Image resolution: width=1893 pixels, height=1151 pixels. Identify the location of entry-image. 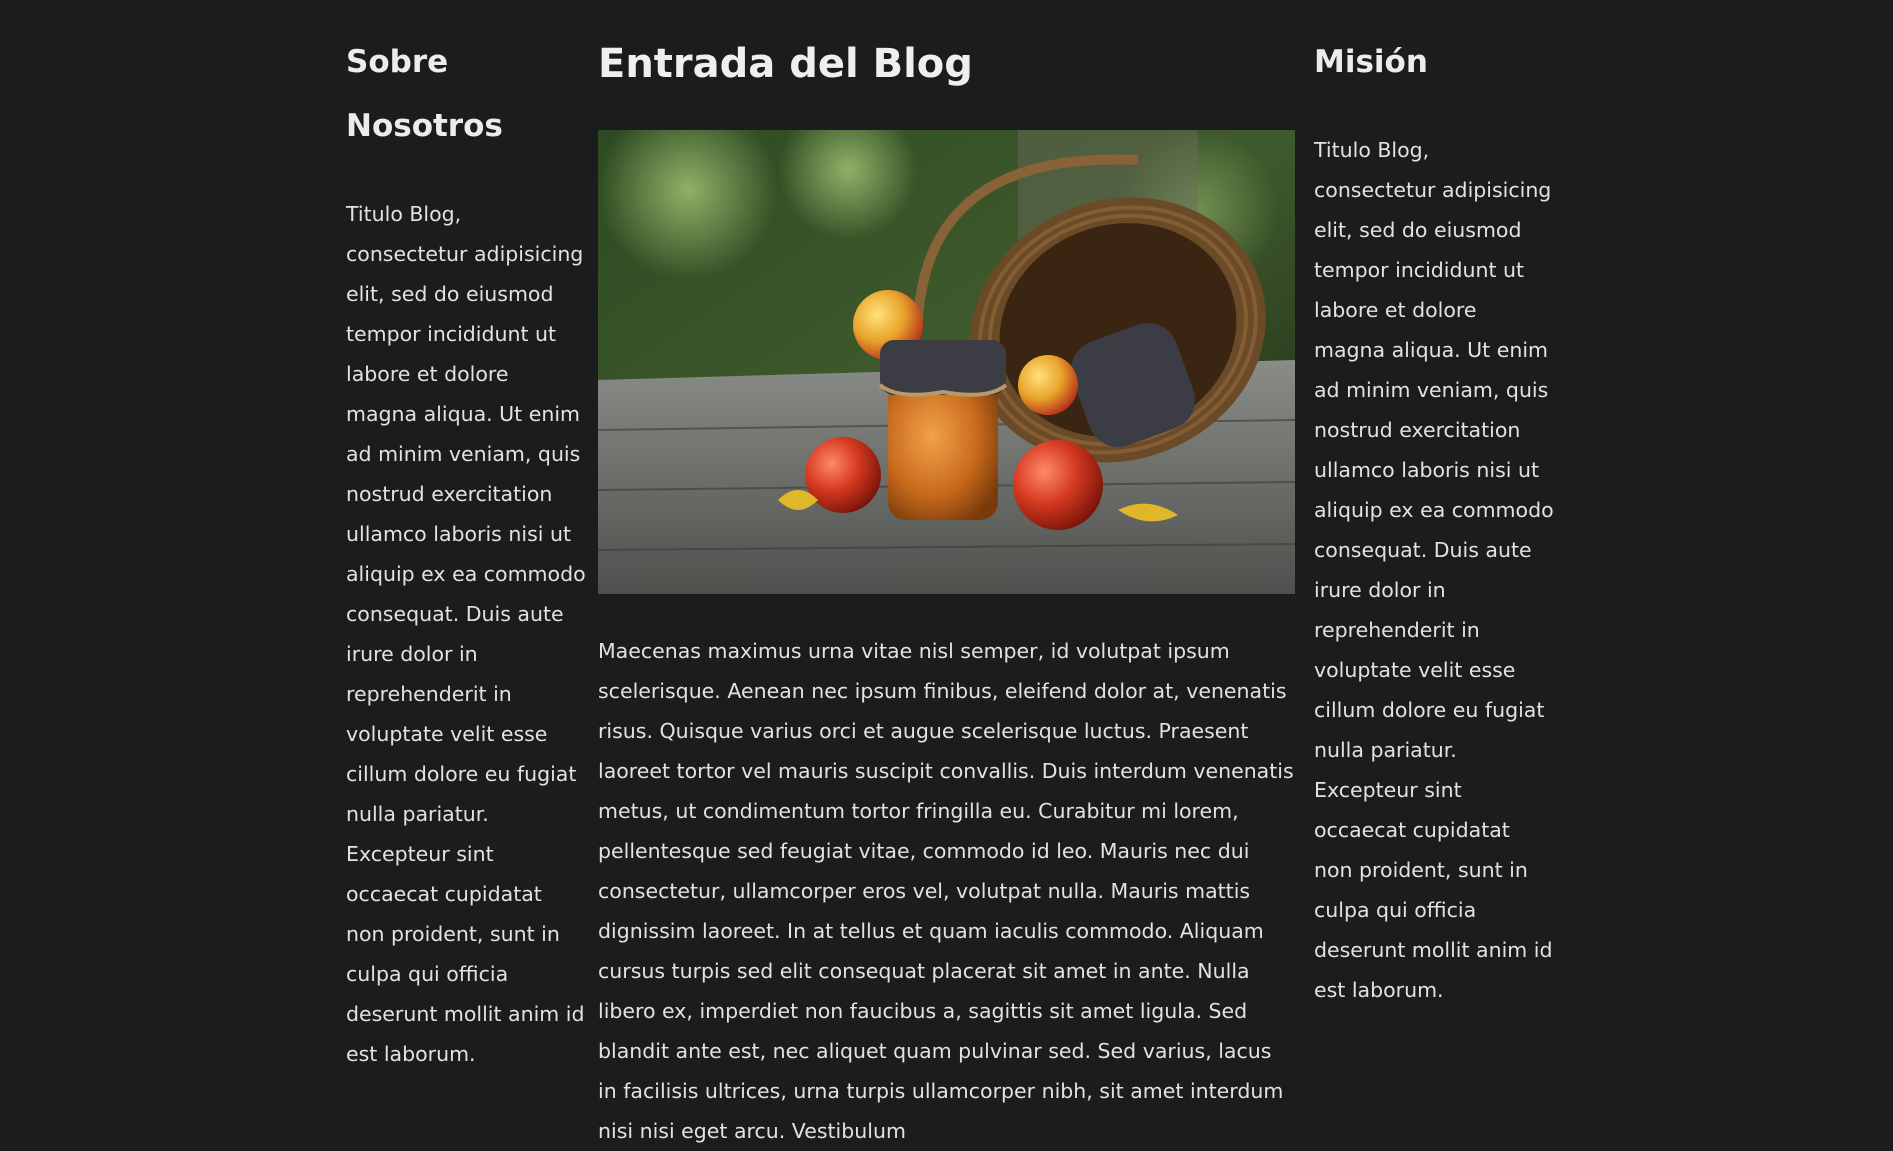
(946, 362).